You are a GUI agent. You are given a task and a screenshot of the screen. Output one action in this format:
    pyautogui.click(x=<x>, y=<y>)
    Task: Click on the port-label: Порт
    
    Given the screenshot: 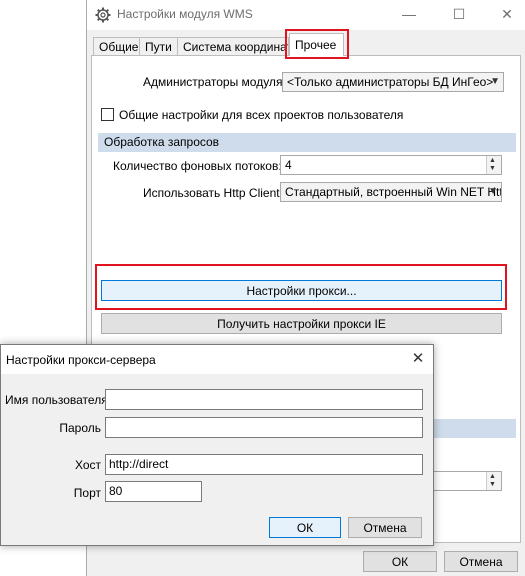 What is the action you would take?
    pyautogui.click(x=87, y=493)
    